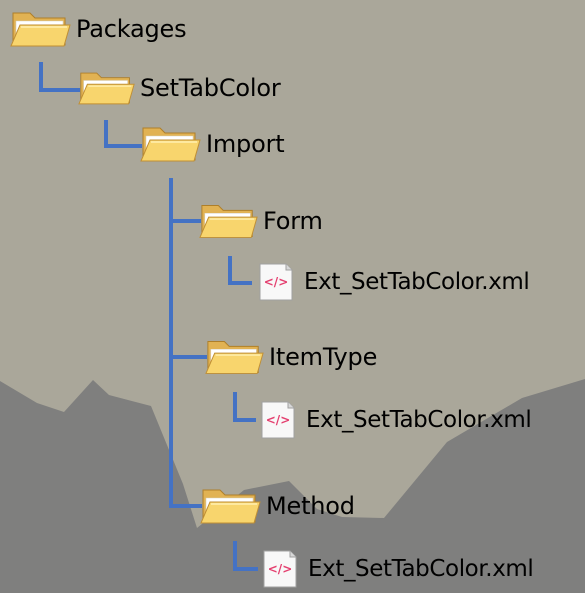 The width and height of the screenshot is (585, 593). I want to click on tree-node-method: Method, so click(277, 506).